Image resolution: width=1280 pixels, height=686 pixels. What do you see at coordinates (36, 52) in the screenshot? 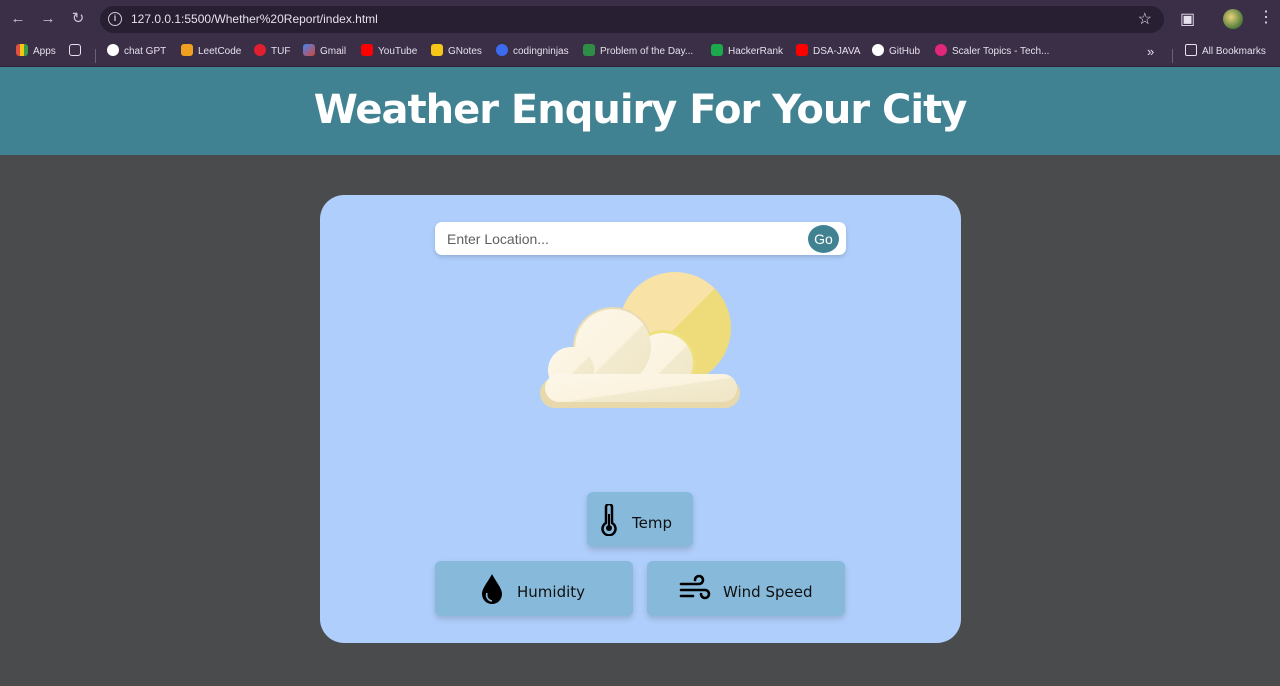
I see `bookmark-apps: Apps` at bounding box center [36, 52].